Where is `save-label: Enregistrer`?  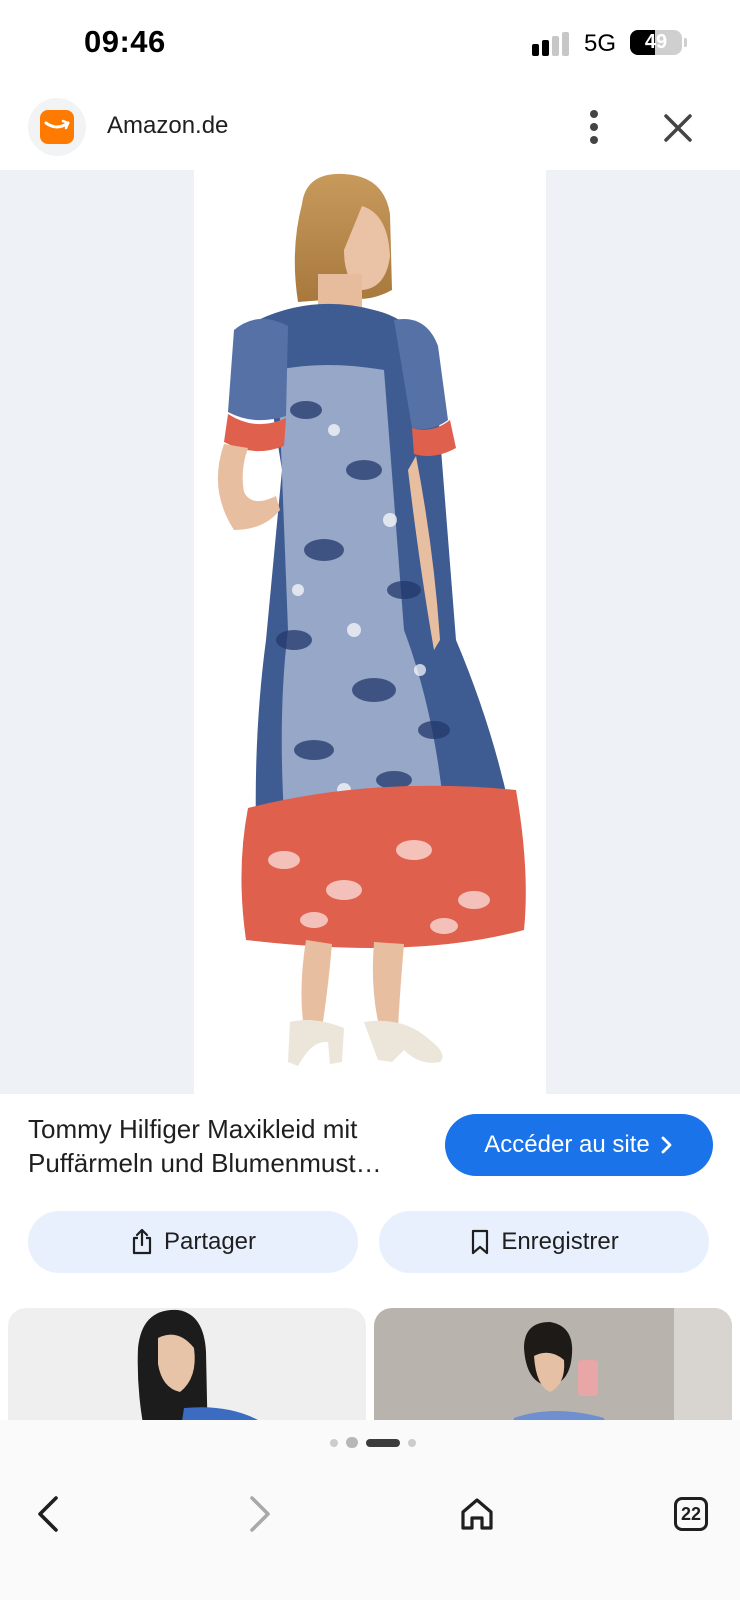
save-label: Enregistrer is located at coordinates (560, 1241).